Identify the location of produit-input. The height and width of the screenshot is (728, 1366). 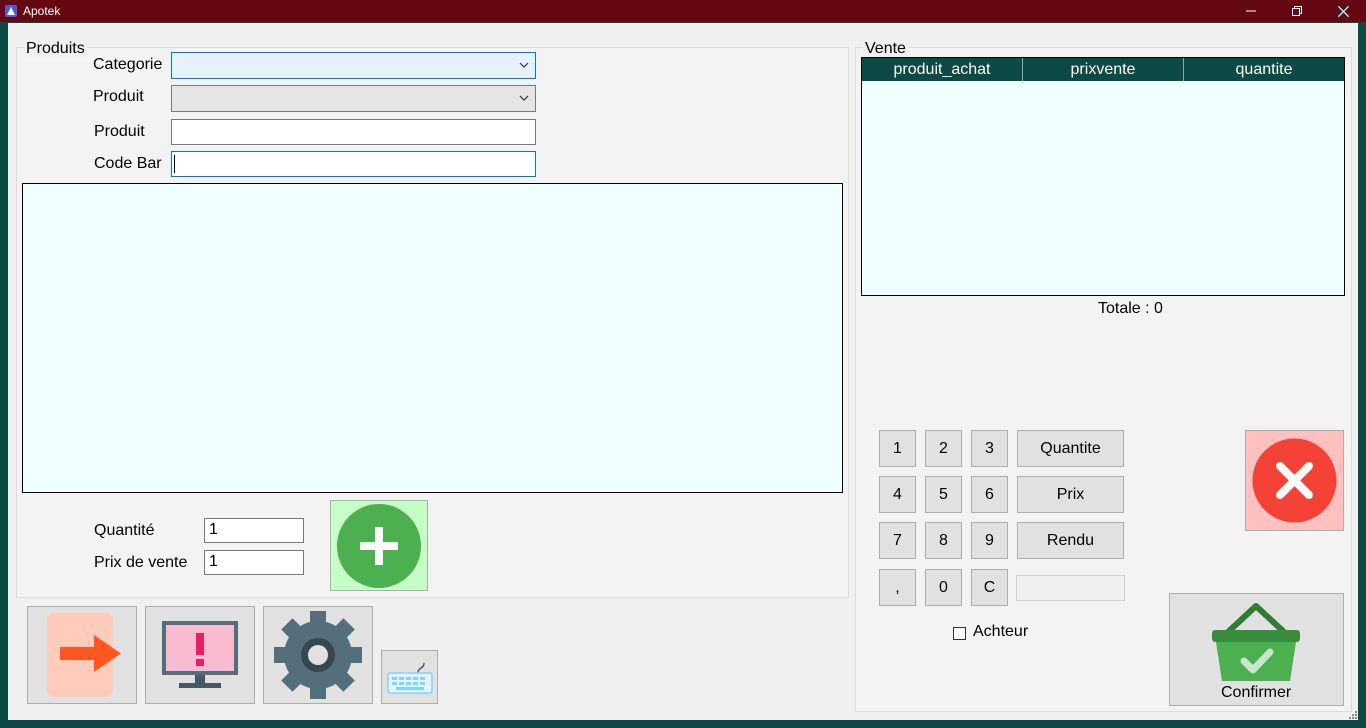
(353, 132).